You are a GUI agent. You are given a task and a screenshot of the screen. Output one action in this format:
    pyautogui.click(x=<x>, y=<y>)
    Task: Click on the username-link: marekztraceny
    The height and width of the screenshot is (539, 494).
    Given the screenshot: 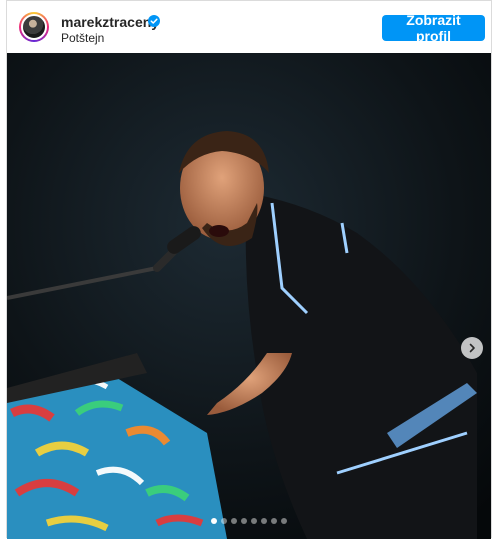 What is the action you would take?
    pyautogui.click(x=110, y=22)
    